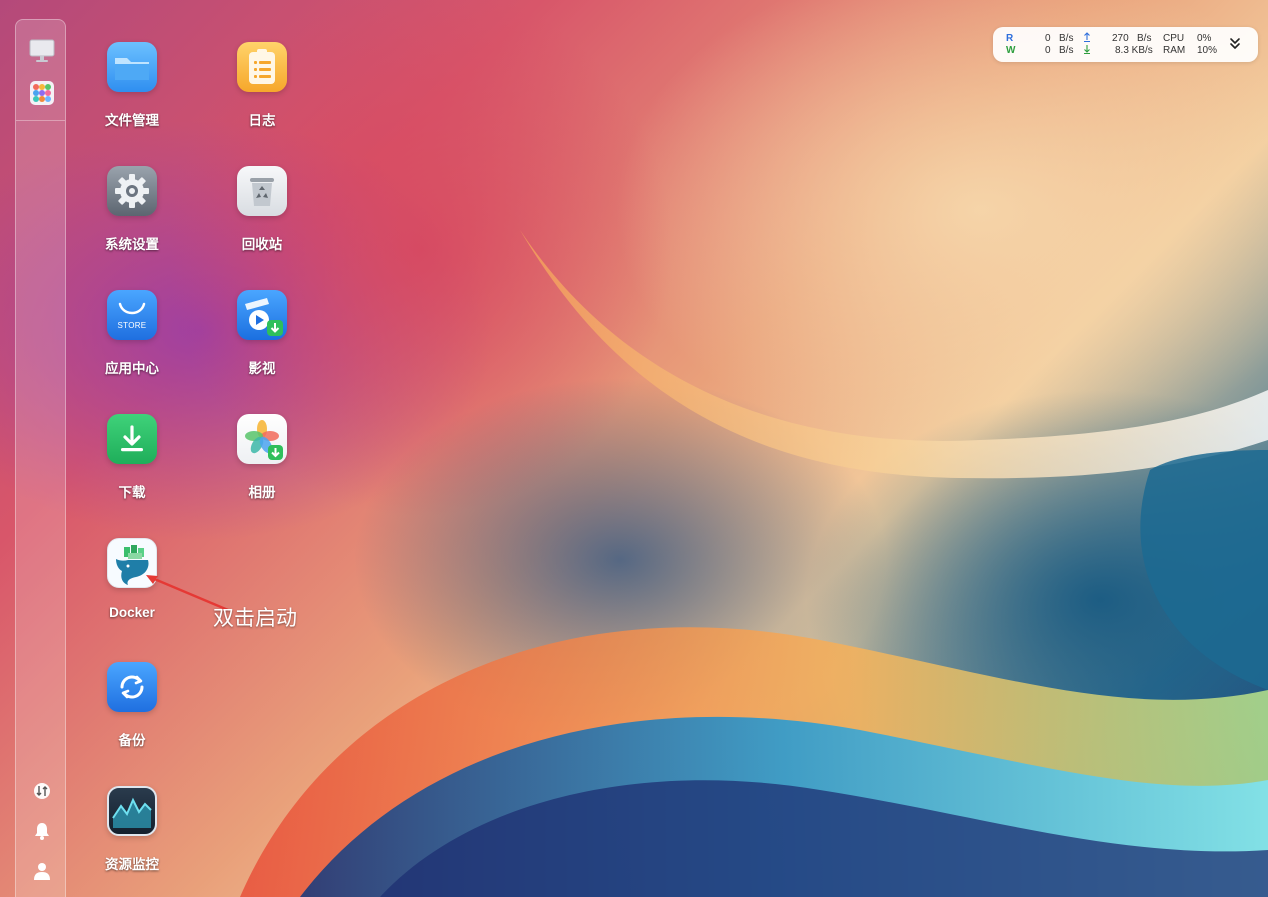 Image resolution: width=1268 pixels, height=897 pixels. I want to click on app-log: 日志, so click(262, 85).